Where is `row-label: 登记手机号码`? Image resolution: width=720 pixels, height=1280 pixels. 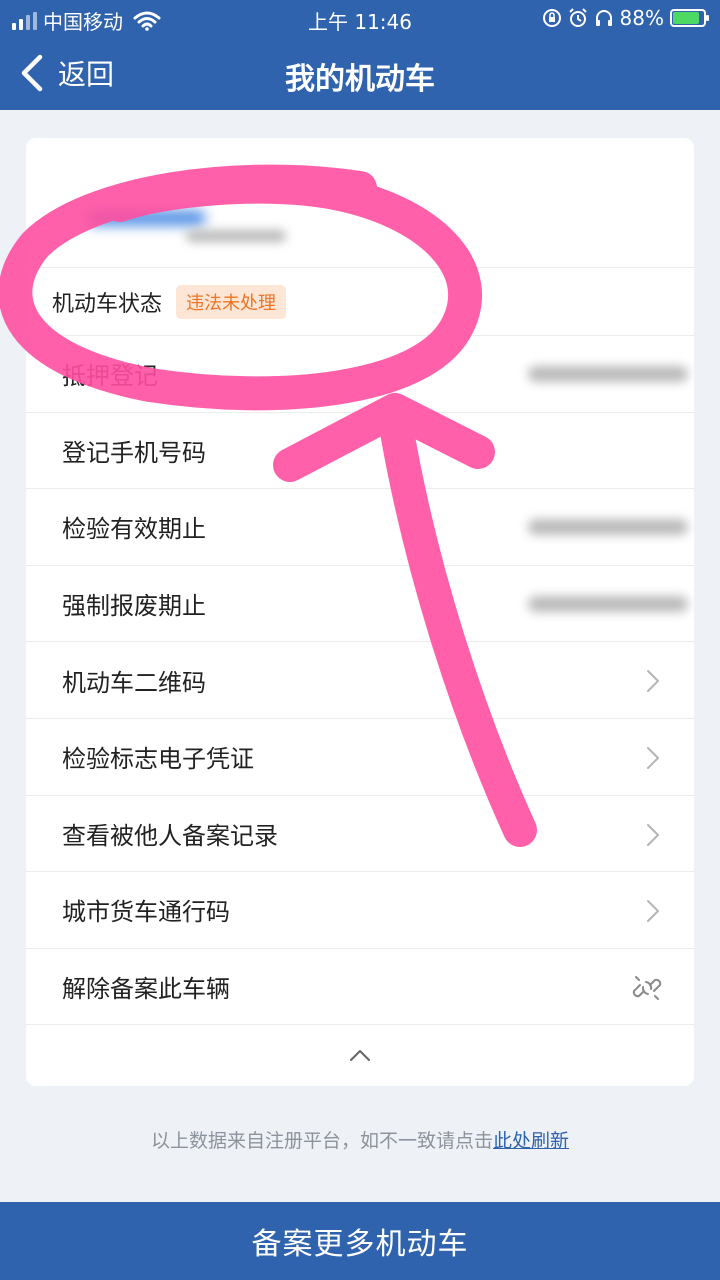 row-label: 登记手机号码 is located at coordinates (134, 452).